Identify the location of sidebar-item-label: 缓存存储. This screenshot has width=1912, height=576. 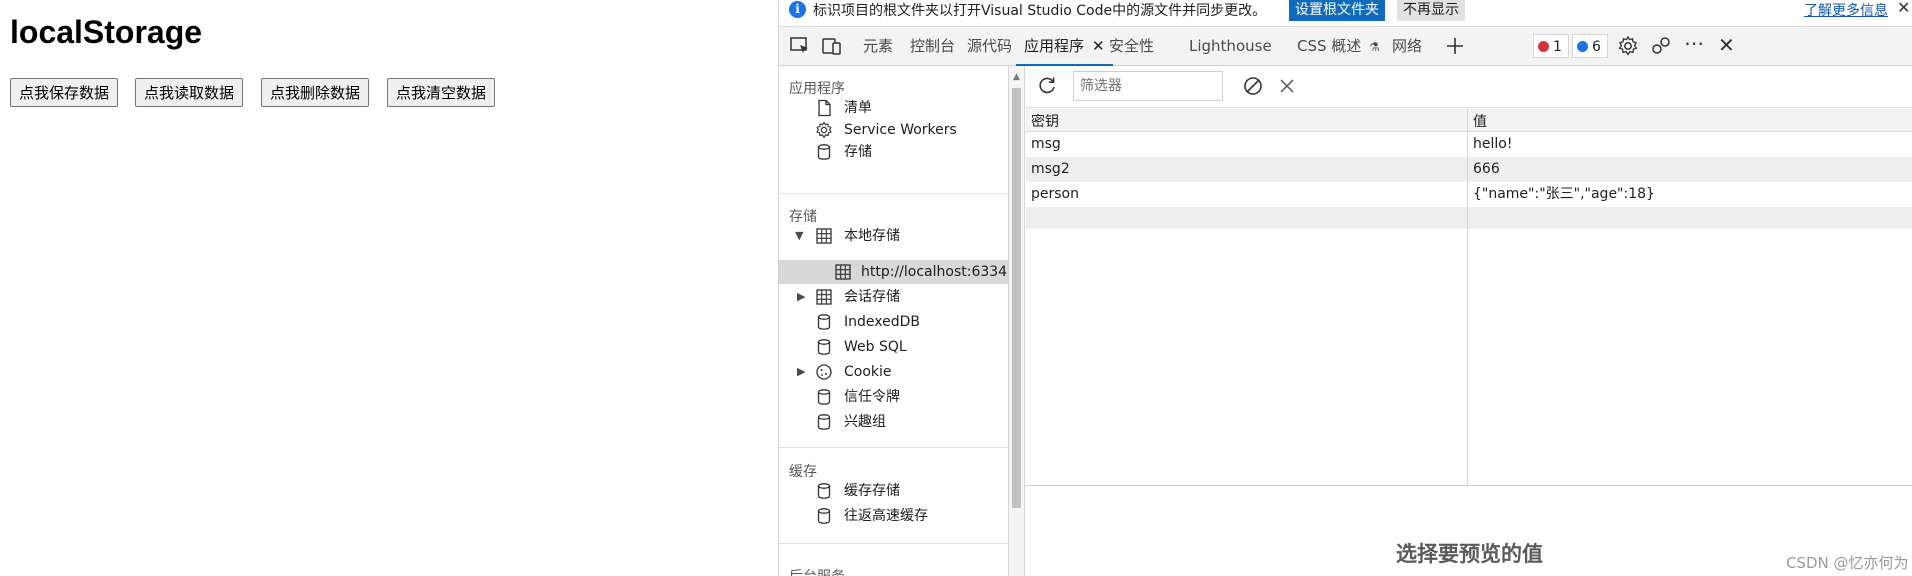
(872, 491).